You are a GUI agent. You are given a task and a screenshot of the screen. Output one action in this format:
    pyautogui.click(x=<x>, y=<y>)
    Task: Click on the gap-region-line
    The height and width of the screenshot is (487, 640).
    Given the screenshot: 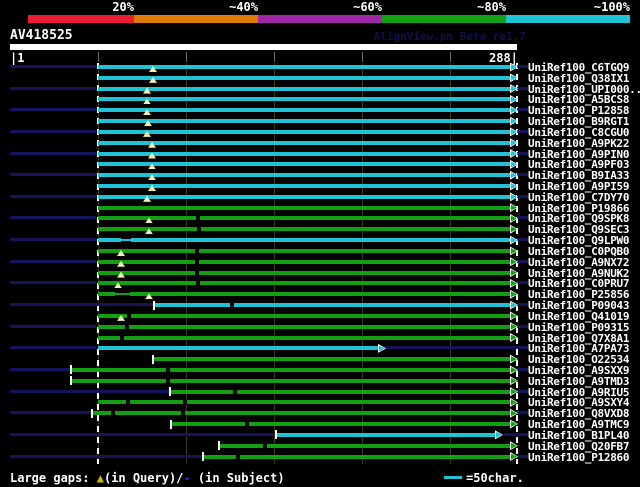 What is the action you would take?
    pyautogui.click(x=126, y=240)
    